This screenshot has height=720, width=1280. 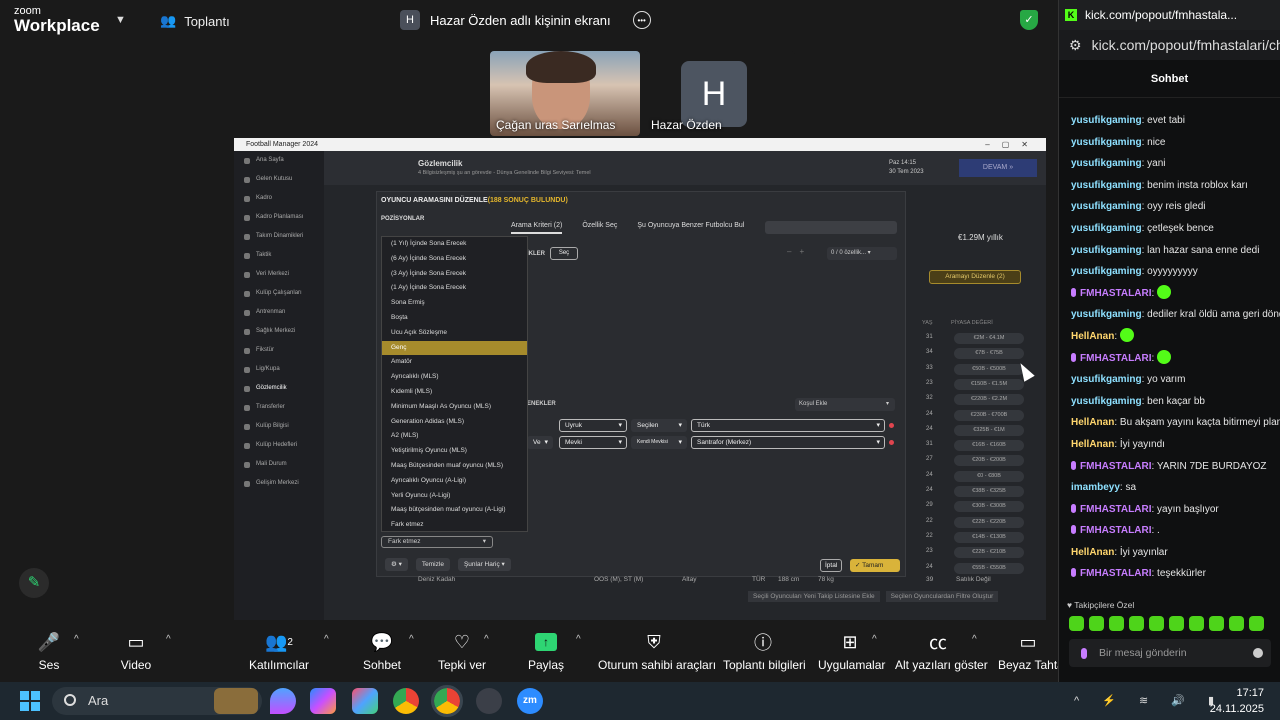 What do you see at coordinates (454, 392) in the screenshot?
I see `dropdown-option: Kıdemli (MLS)` at bounding box center [454, 392].